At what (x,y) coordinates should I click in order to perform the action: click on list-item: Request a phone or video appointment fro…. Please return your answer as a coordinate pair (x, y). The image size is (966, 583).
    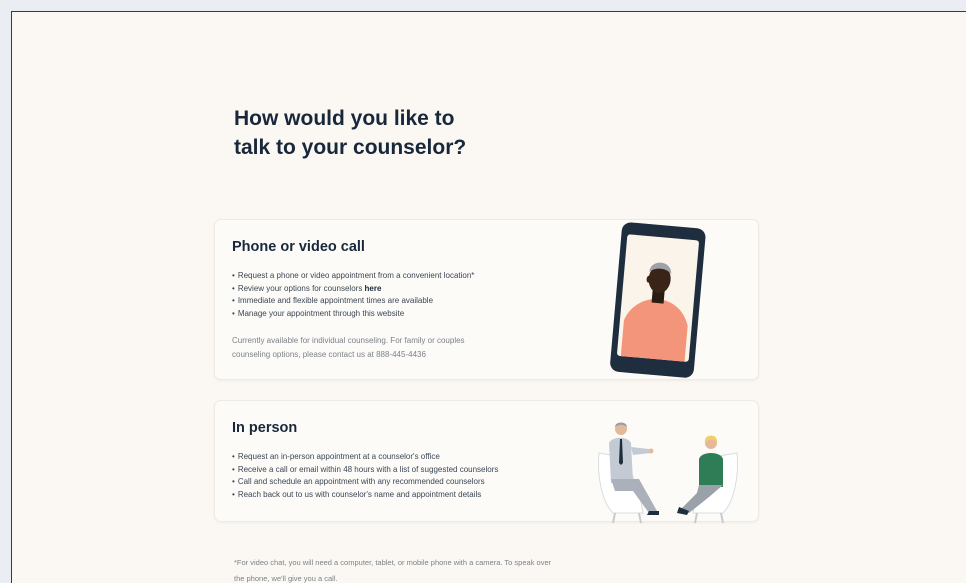
    Looking at the image, I should click on (392, 276).